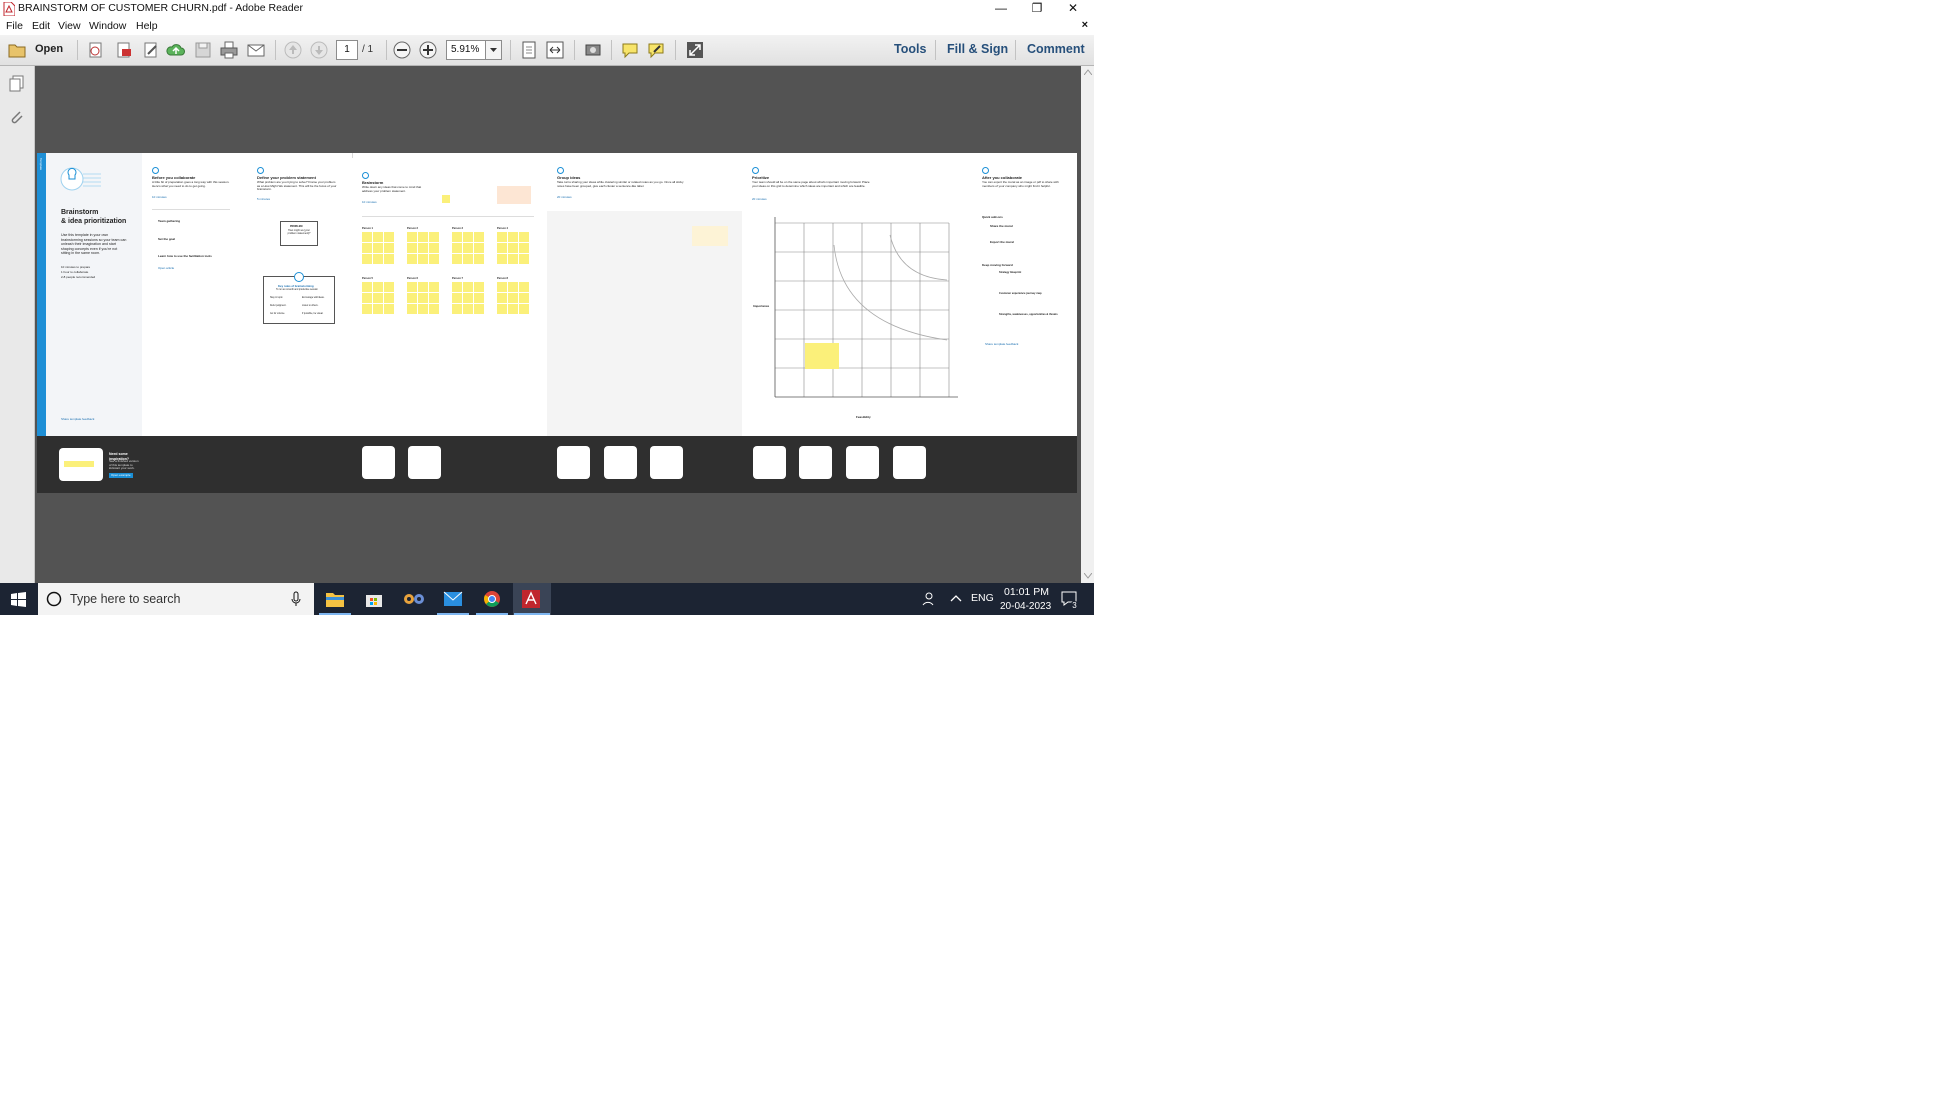 The image size is (1958, 1106). I want to click on open-folder-icon, so click(17, 50).